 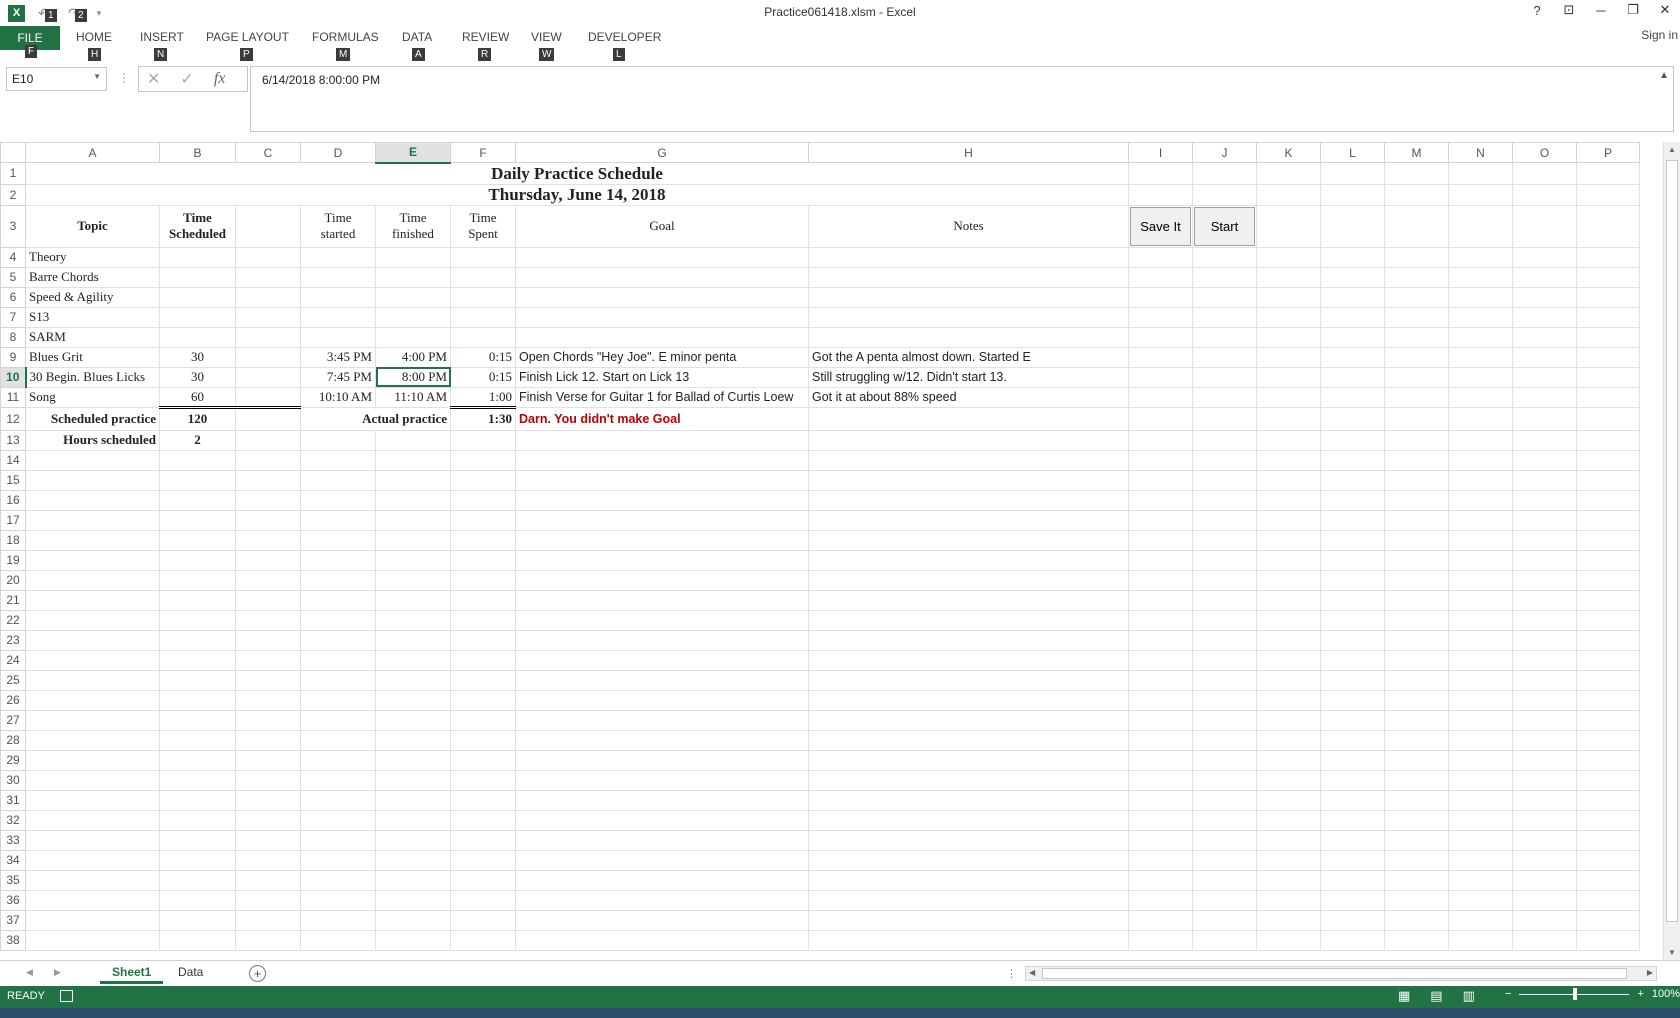 What do you see at coordinates (1334, 973) in the screenshot?
I see `h-scroll-thumb` at bounding box center [1334, 973].